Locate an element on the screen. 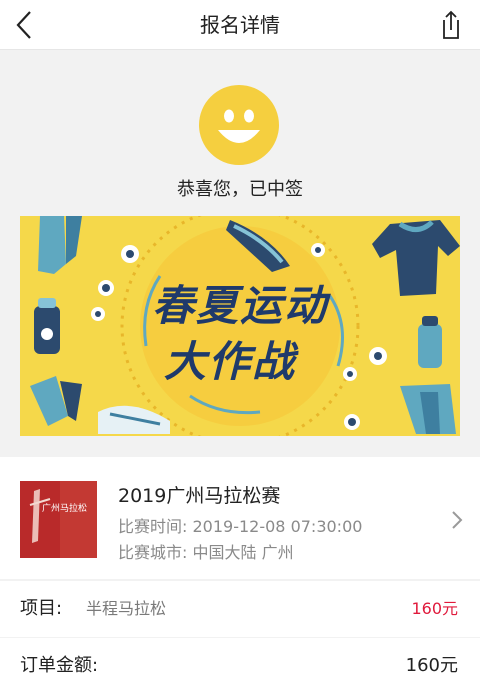 This screenshot has width=480, height=693. banner-title-line2: 大作战 is located at coordinates (229, 361).